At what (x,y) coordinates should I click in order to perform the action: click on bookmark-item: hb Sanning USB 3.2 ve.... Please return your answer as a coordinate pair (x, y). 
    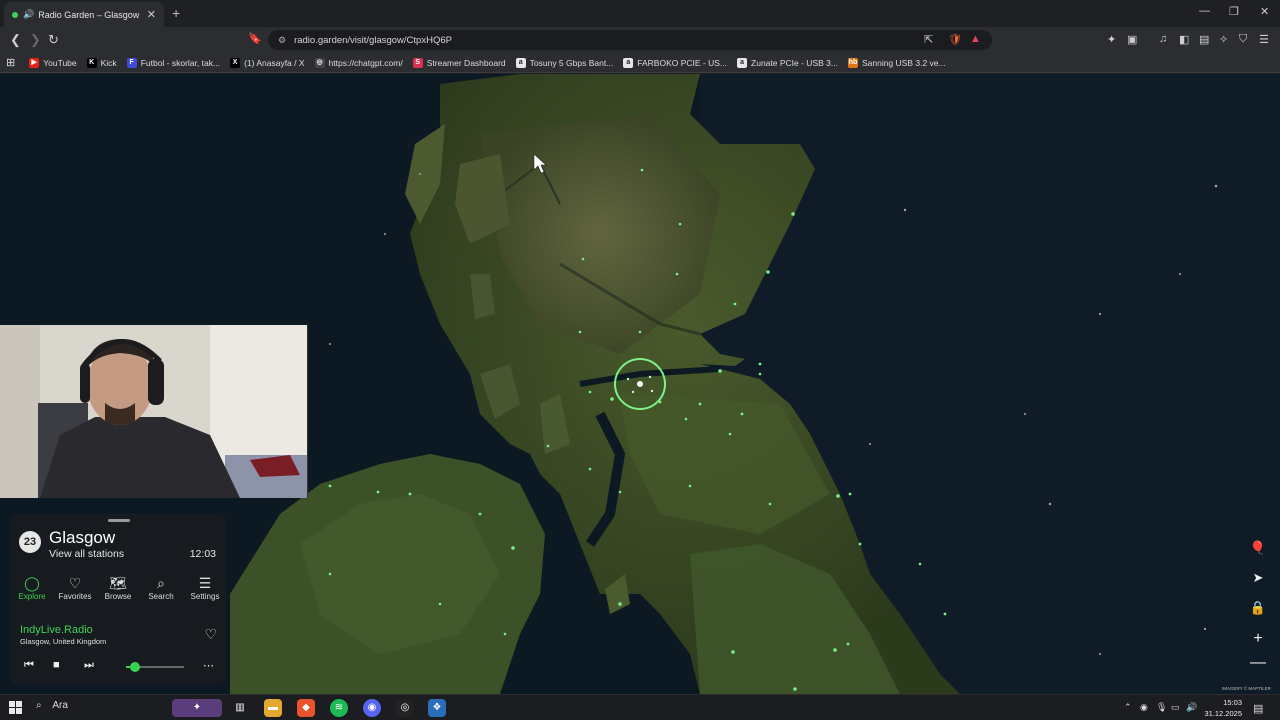
    Looking at the image, I should click on (896, 62).